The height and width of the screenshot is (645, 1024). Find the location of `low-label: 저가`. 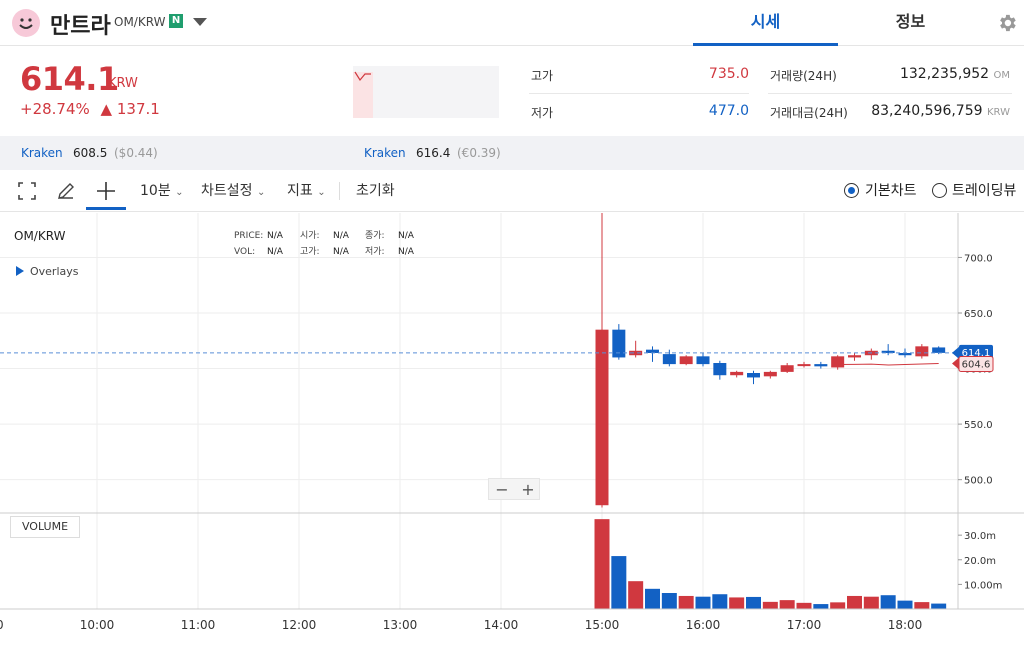

low-label: 저가 is located at coordinates (542, 113).